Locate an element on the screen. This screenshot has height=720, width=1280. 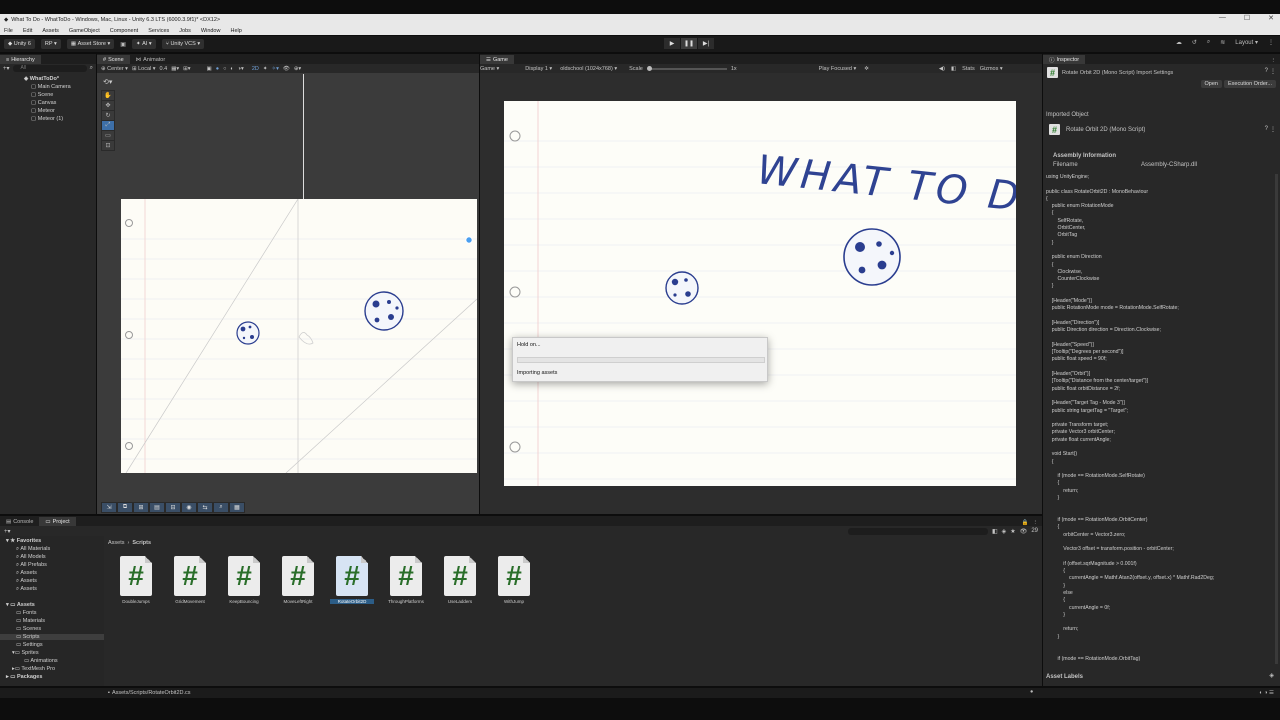
overlay-tool-5-icon: ⊟ is located at coordinates (173, 507).